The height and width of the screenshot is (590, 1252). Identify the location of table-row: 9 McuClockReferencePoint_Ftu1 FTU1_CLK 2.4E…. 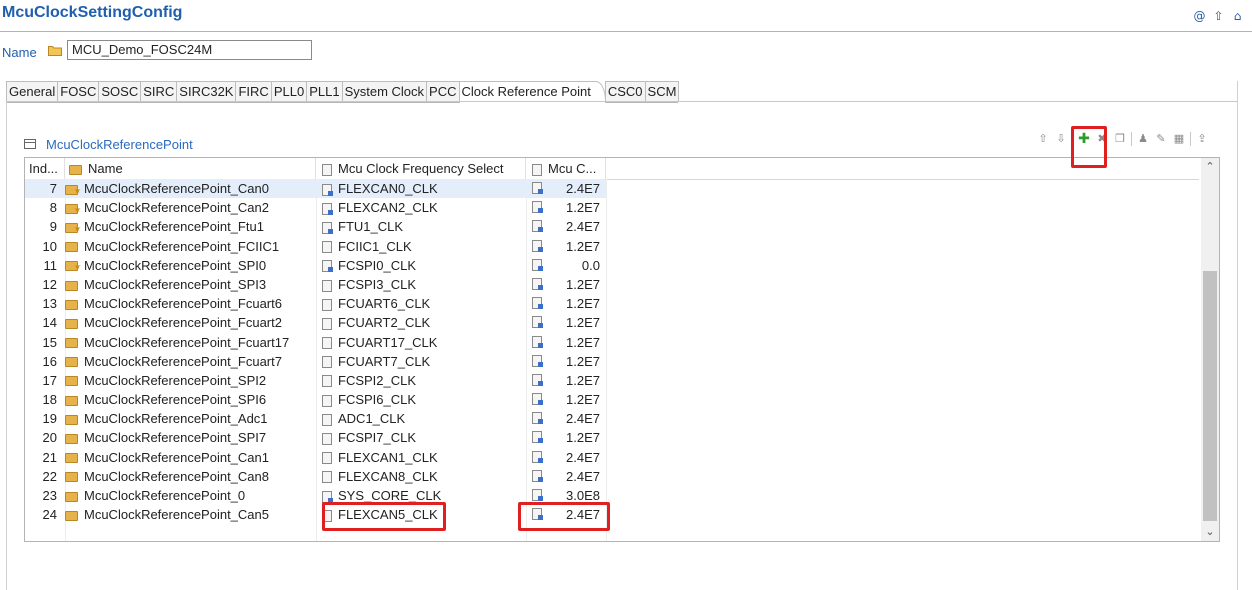
(612, 227).